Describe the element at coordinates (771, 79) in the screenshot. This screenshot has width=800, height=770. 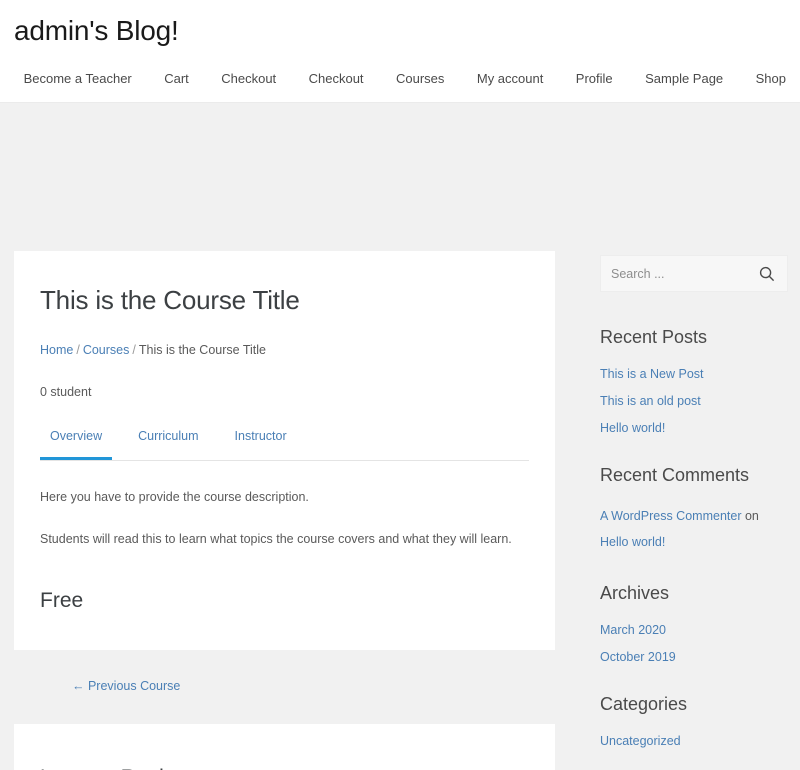
I see `nav-item-shop: Shop` at that location.